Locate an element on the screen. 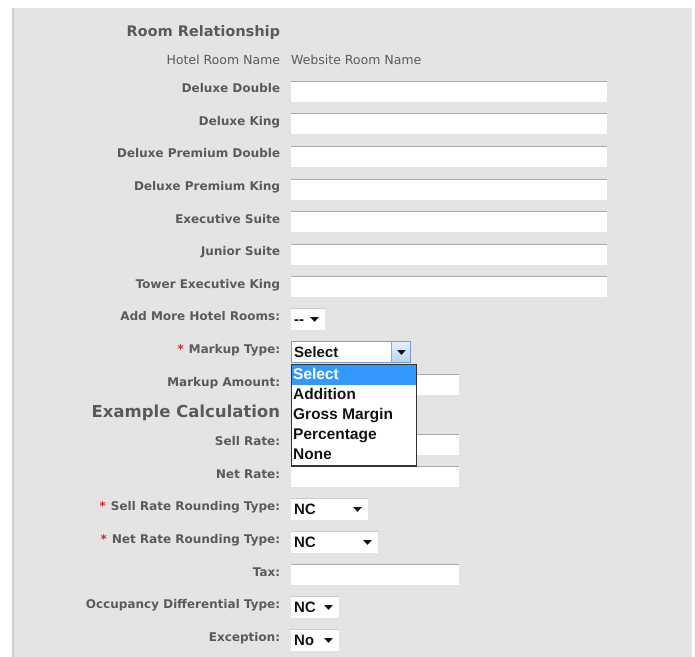  dropdown-option: Percentage is located at coordinates (354, 435).